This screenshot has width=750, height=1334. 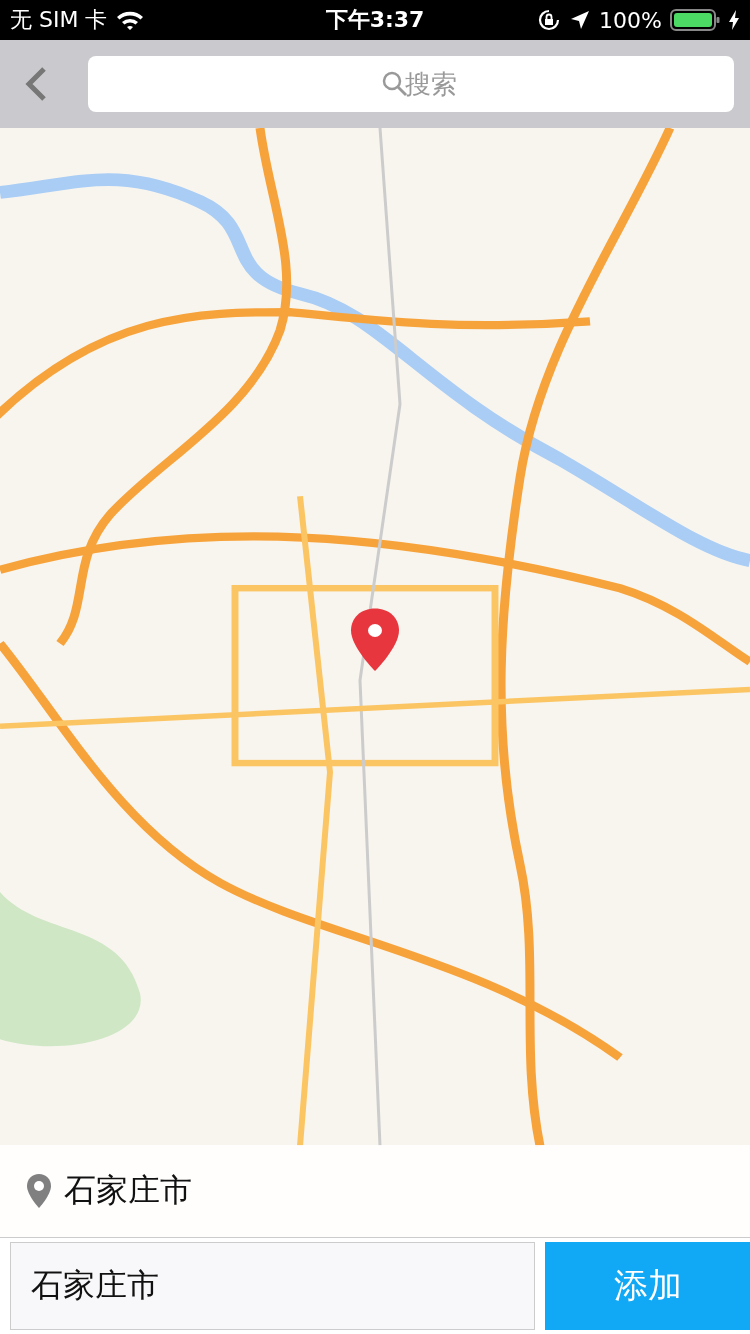 I want to click on battery-percent: 100%, so click(x=630, y=20).